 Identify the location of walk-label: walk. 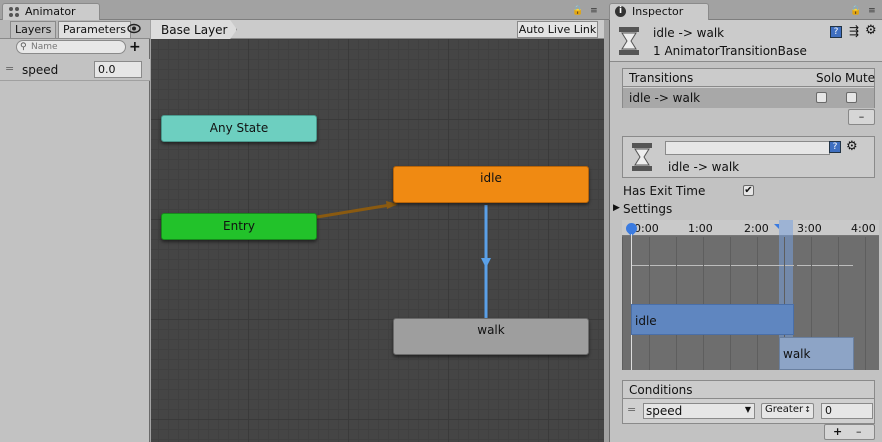
(491, 330).